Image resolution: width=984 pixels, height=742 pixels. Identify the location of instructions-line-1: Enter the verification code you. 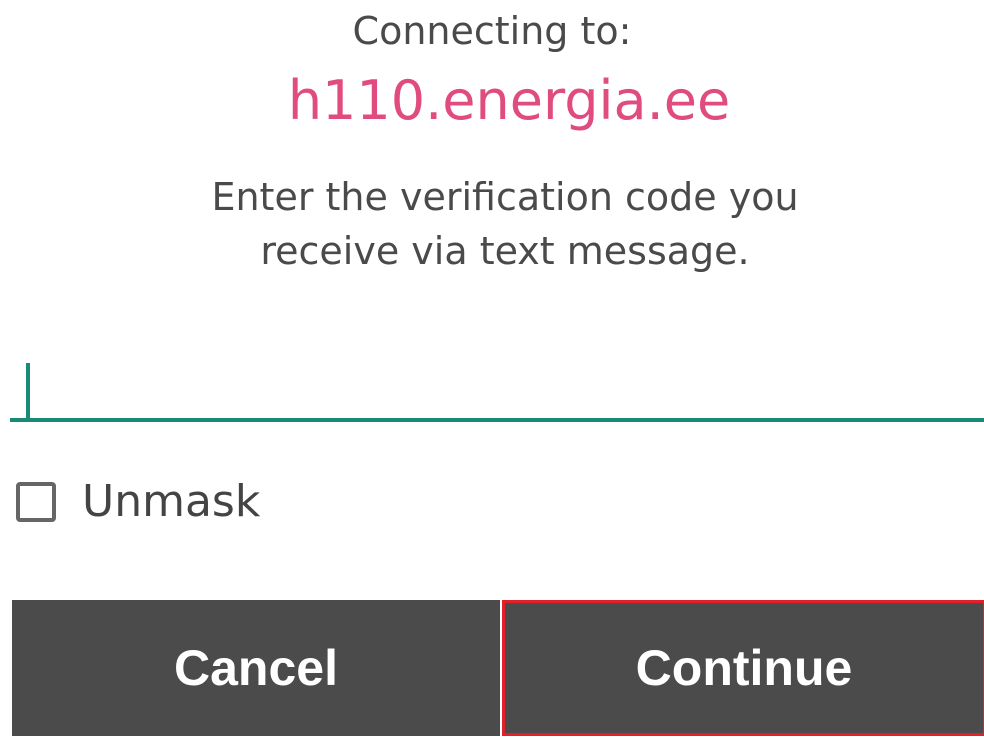
(505, 197).